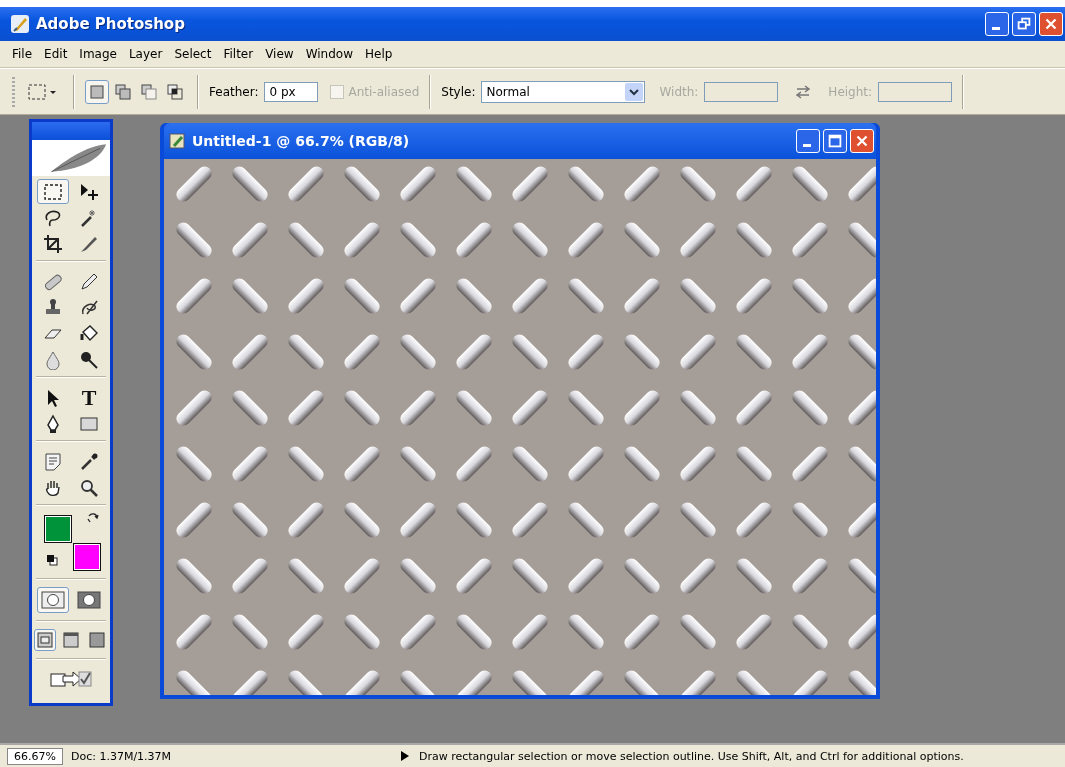 The height and width of the screenshot is (767, 1065). Describe the element at coordinates (53, 600) in the screenshot. I see `standard-mask-mode-button` at that location.